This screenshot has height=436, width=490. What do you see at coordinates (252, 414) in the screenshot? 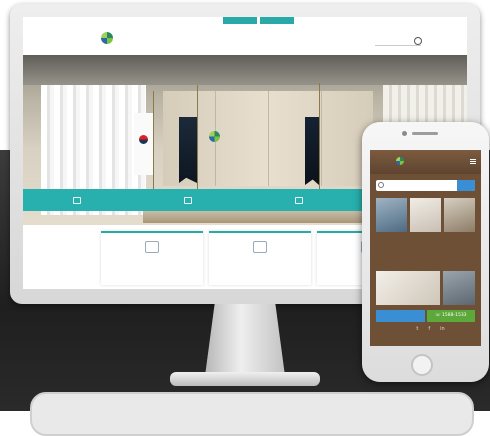
I see `background-bottom-plate` at bounding box center [252, 414].